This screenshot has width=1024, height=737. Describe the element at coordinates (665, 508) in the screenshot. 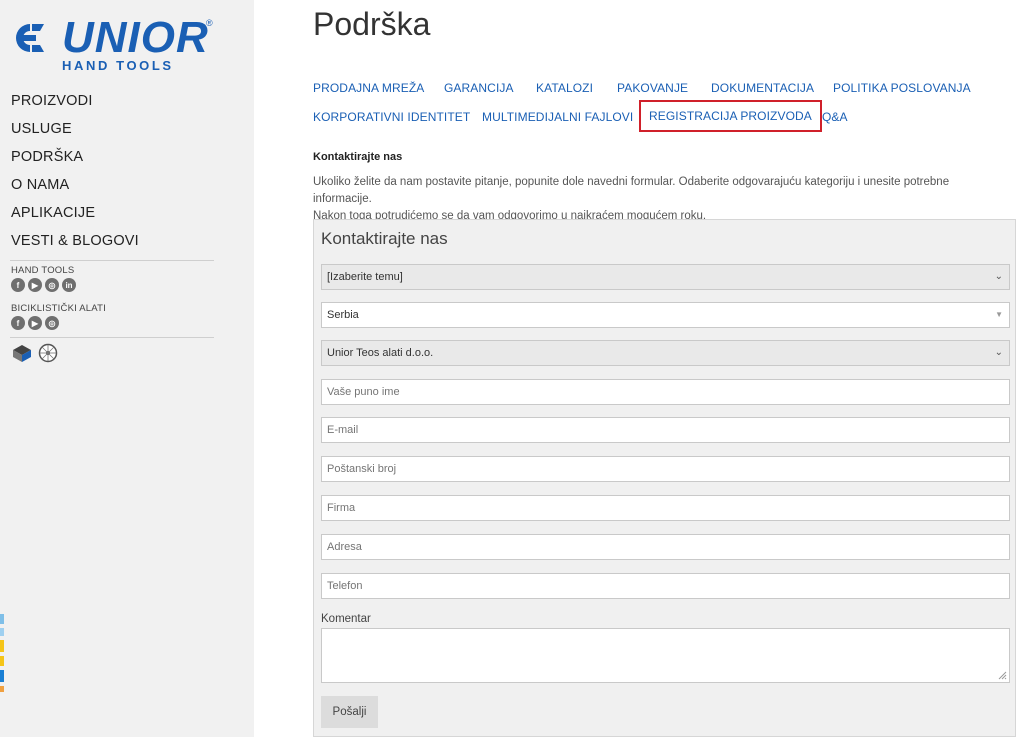

I see `company-input` at that location.